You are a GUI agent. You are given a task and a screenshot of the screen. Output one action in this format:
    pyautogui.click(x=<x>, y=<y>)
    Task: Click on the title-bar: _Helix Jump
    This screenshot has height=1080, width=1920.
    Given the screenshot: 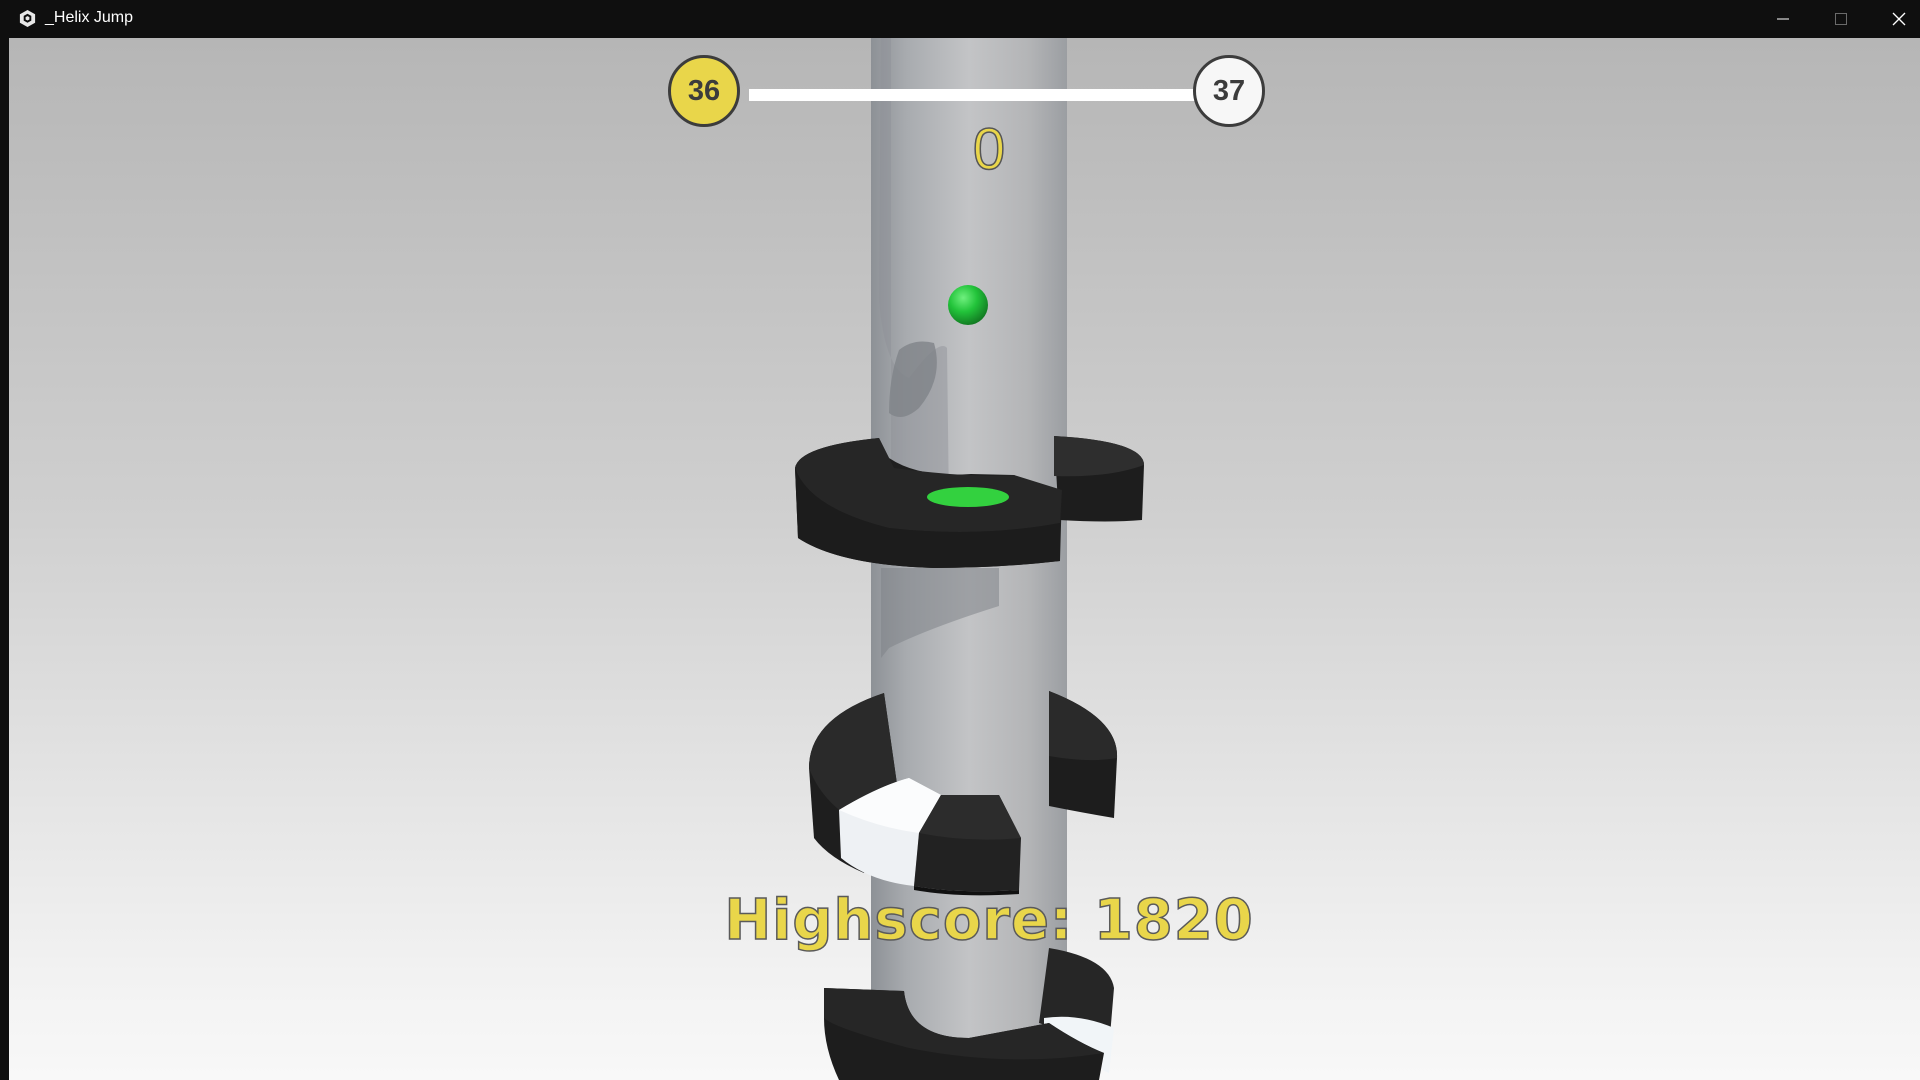 What is the action you would take?
    pyautogui.click(x=960, y=19)
    